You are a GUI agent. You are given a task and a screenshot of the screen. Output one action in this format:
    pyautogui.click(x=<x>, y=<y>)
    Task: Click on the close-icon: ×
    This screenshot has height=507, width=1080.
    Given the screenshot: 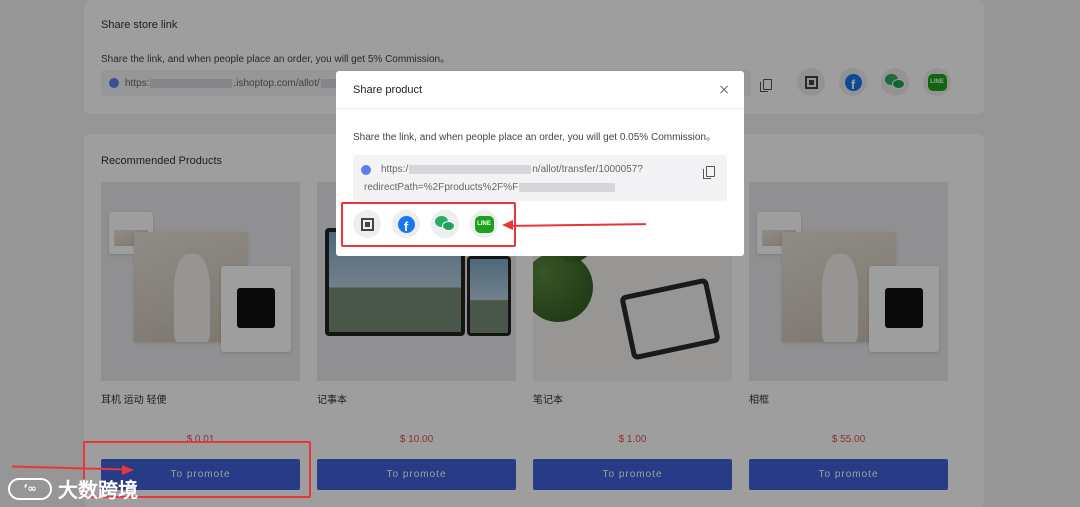 What is the action you would take?
    pyautogui.click(x=724, y=90)
    